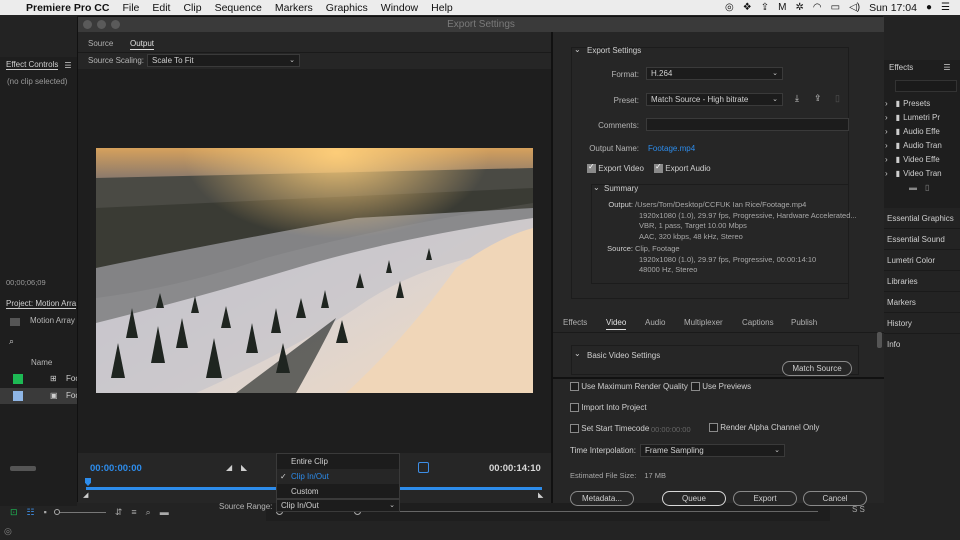  Describe the element at coordinates (835, 498) in the screenshot. I see `cancel-button: Cancel` at that location.